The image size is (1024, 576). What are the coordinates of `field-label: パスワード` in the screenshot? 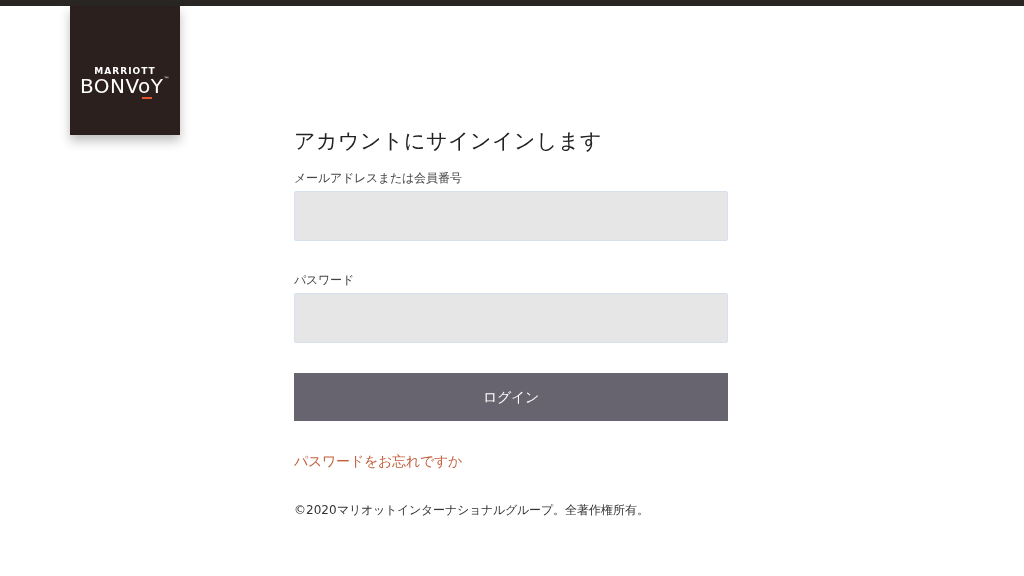 It's located at (324, 281).